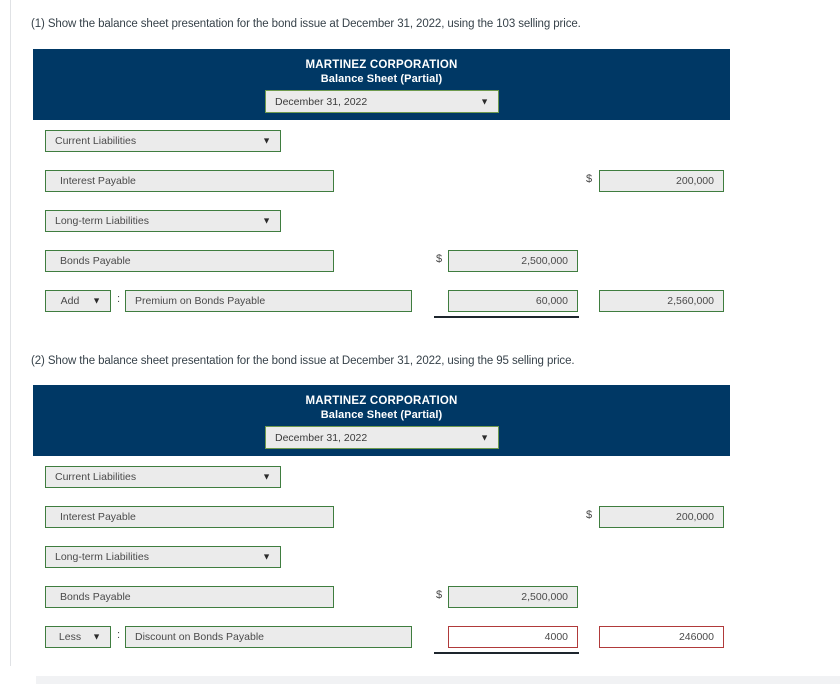  I want to click on date-select-value-1: December 31, 2022, so click(321, 101).